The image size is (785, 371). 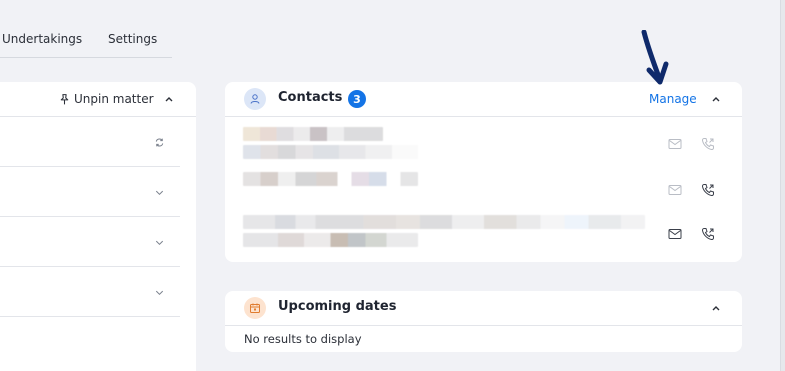 I want to click on upcoming-dates-header: Upcoming dates, so click(x=483, y=308).